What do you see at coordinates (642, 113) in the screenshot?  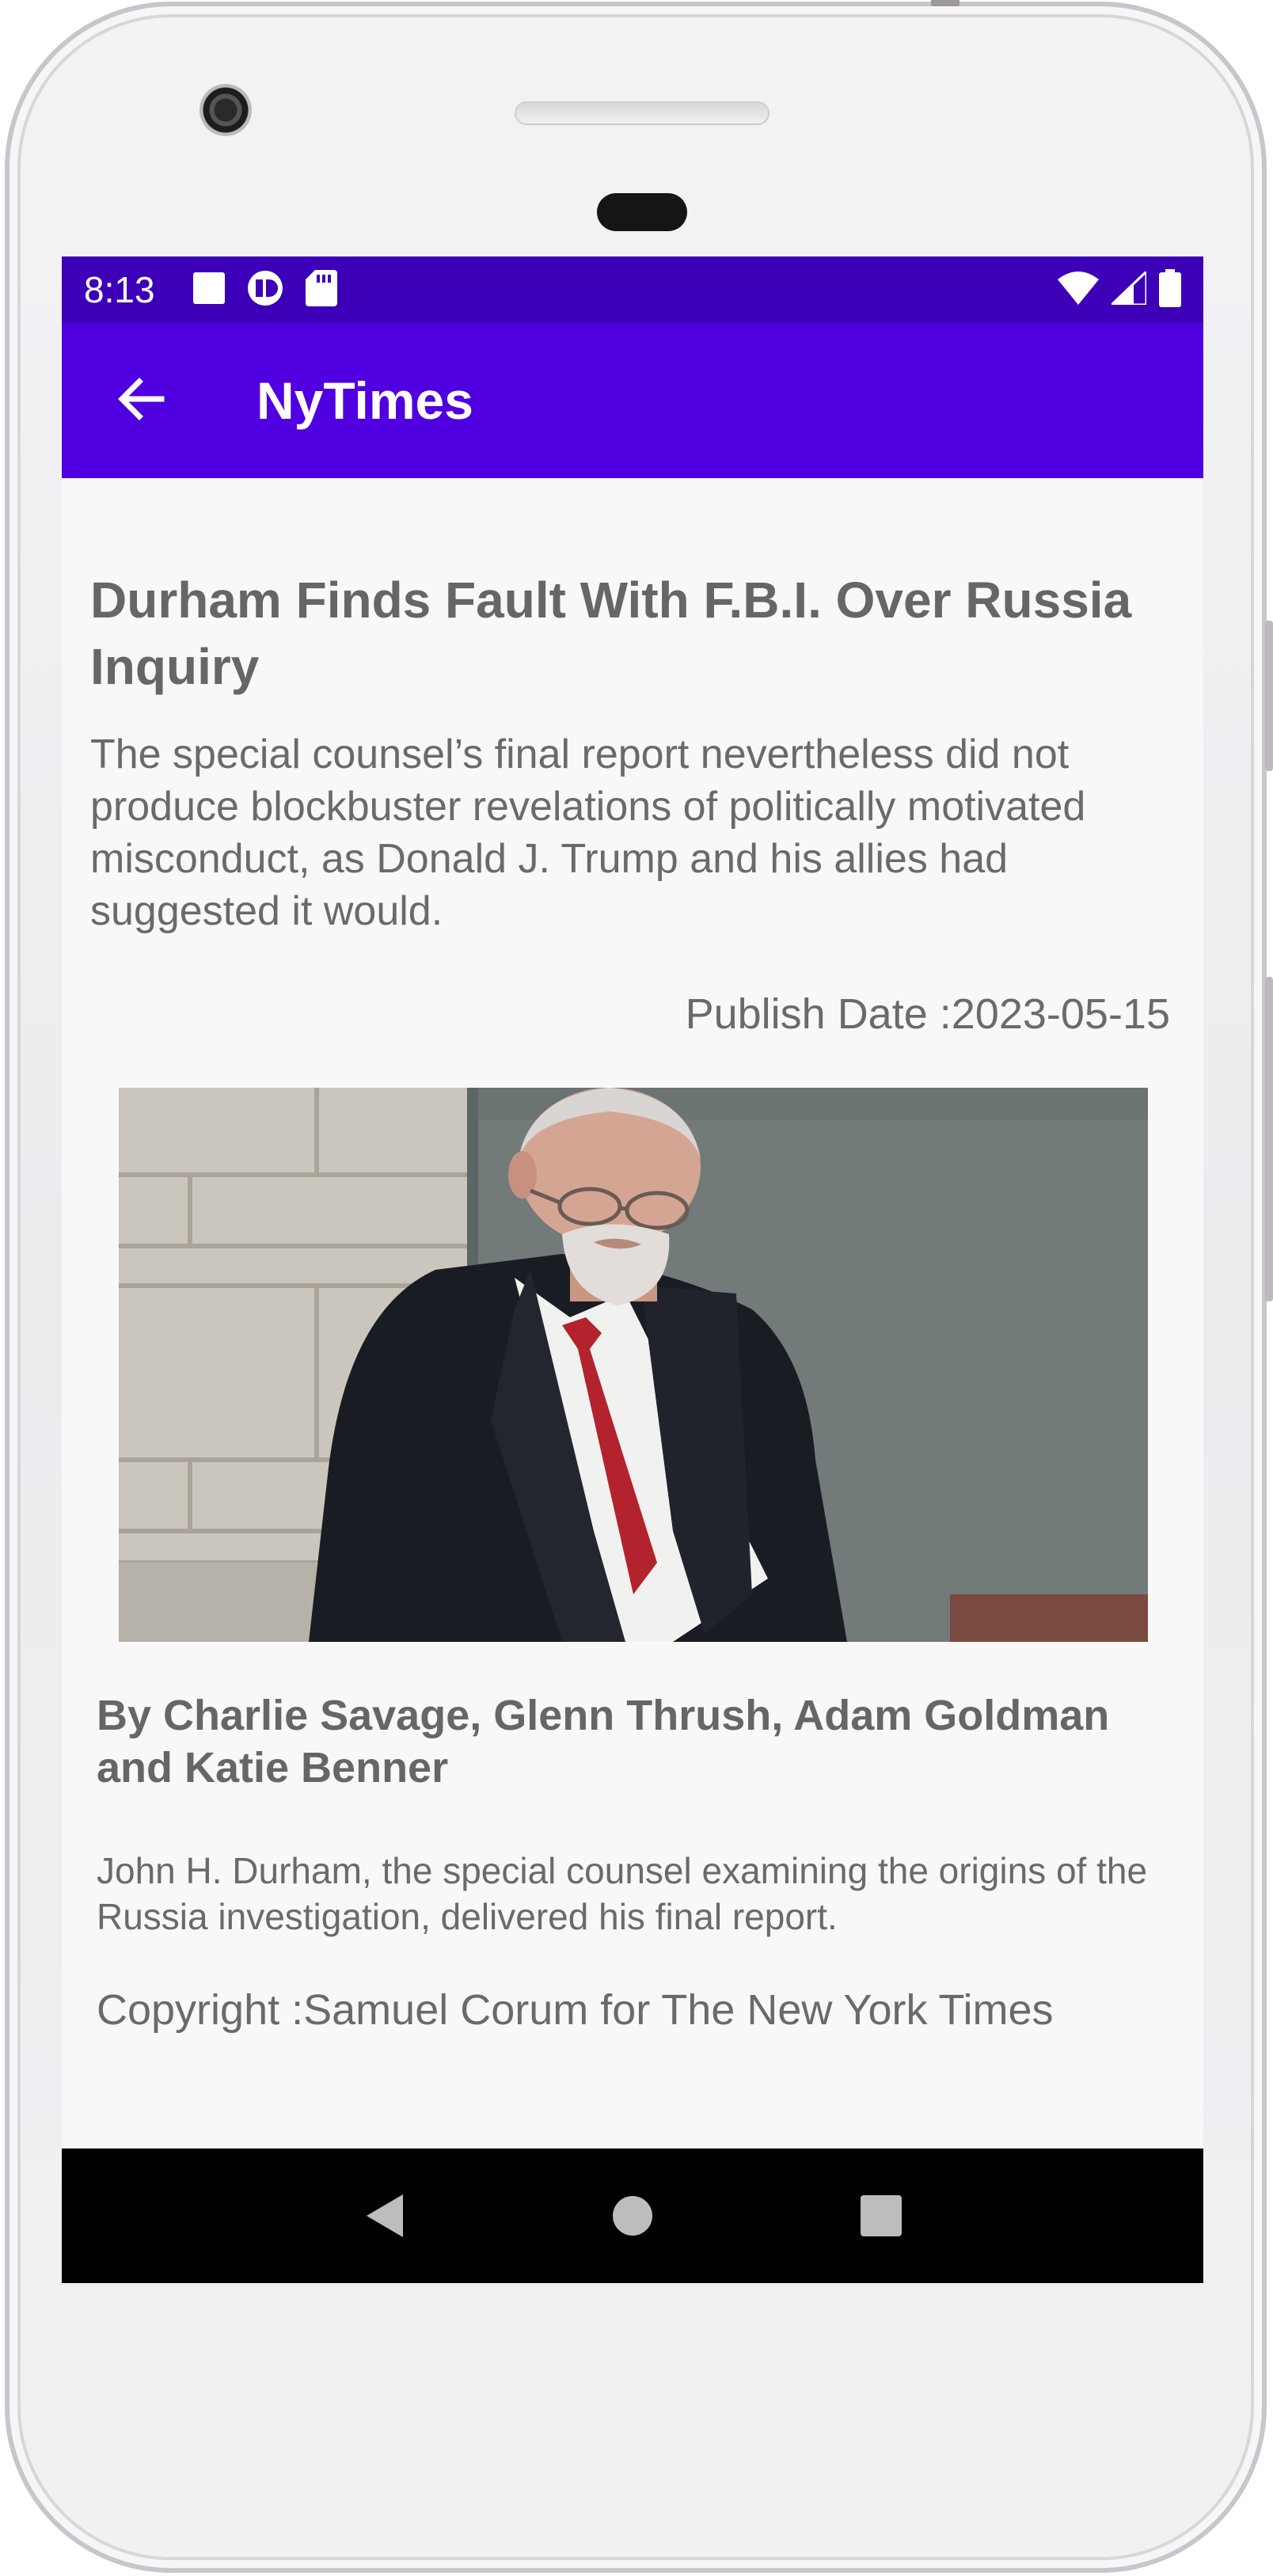 I see `earpiece-speaker` at bounding box center [642, 113].